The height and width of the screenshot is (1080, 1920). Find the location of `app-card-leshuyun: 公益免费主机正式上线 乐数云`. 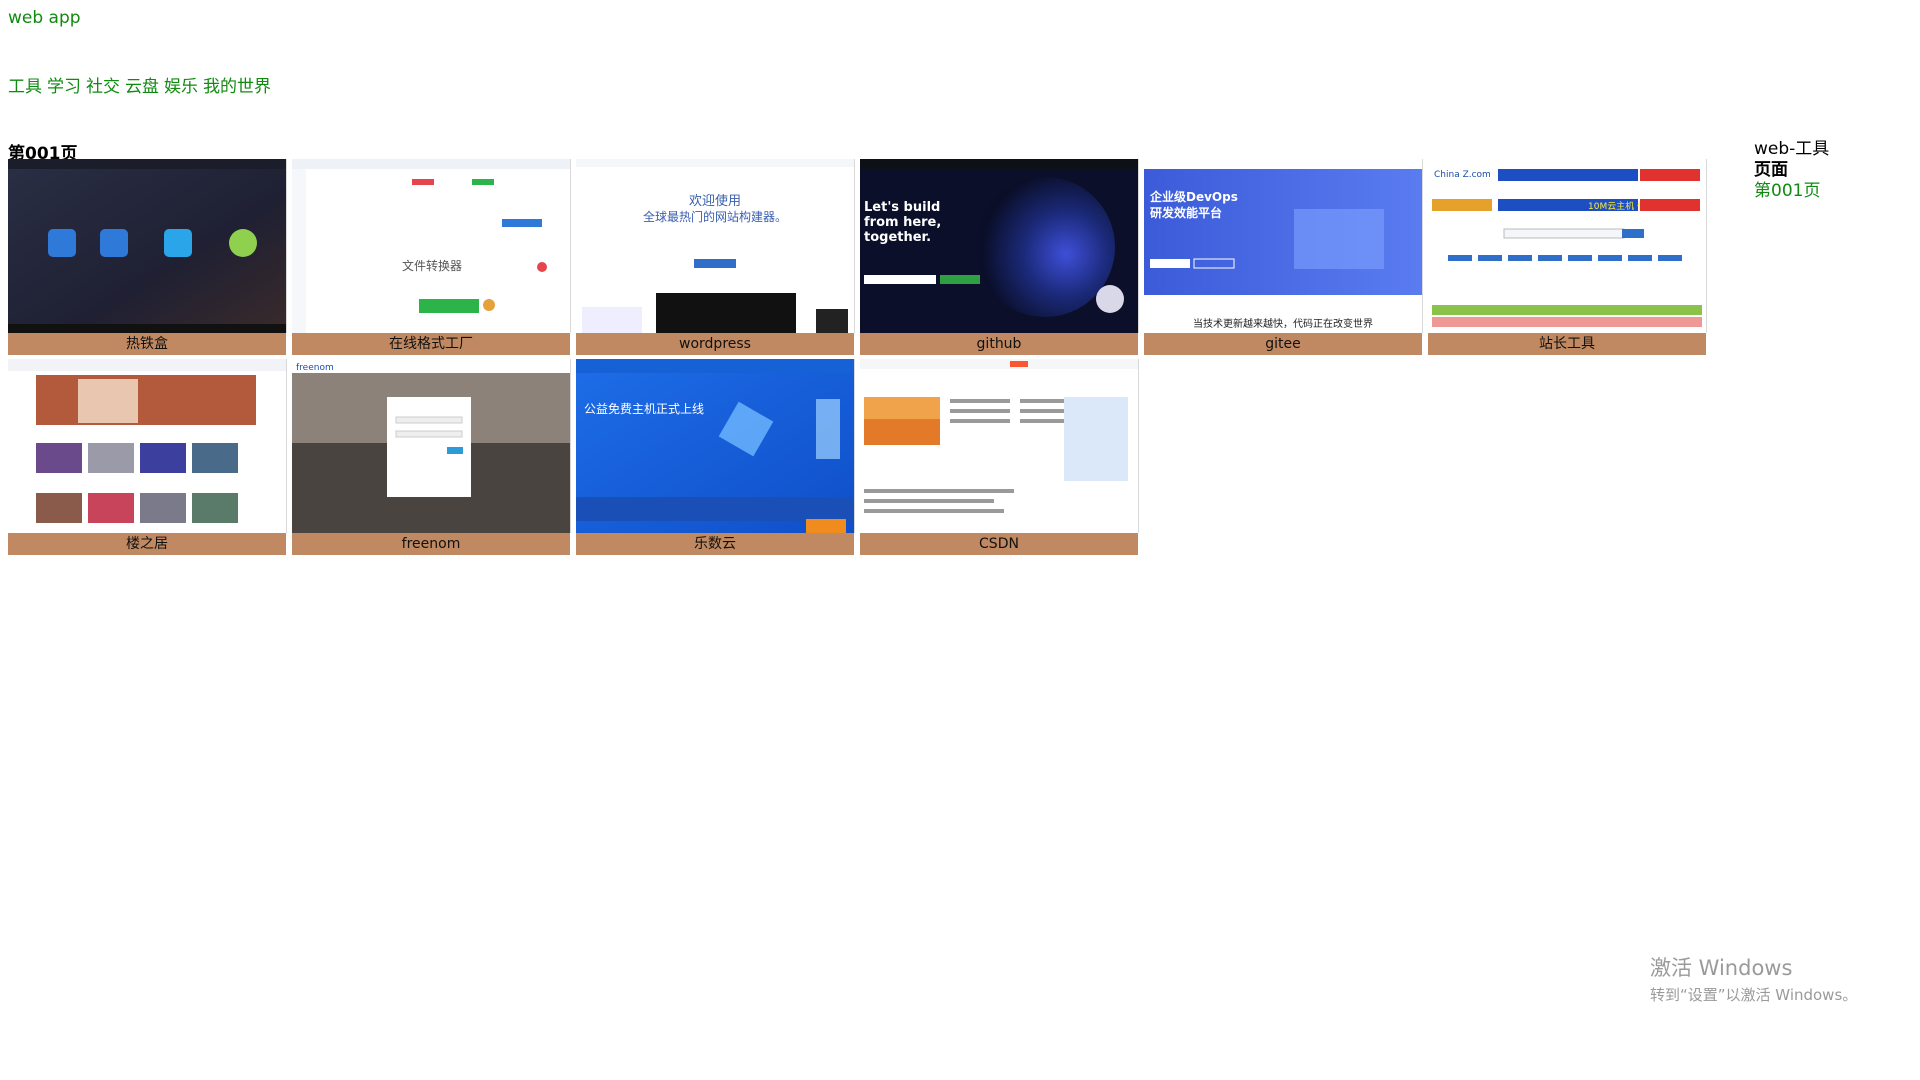

app-card-leshuyun: 公益免费主机正式上线 乐数云 is located at coordinates (715, 457).